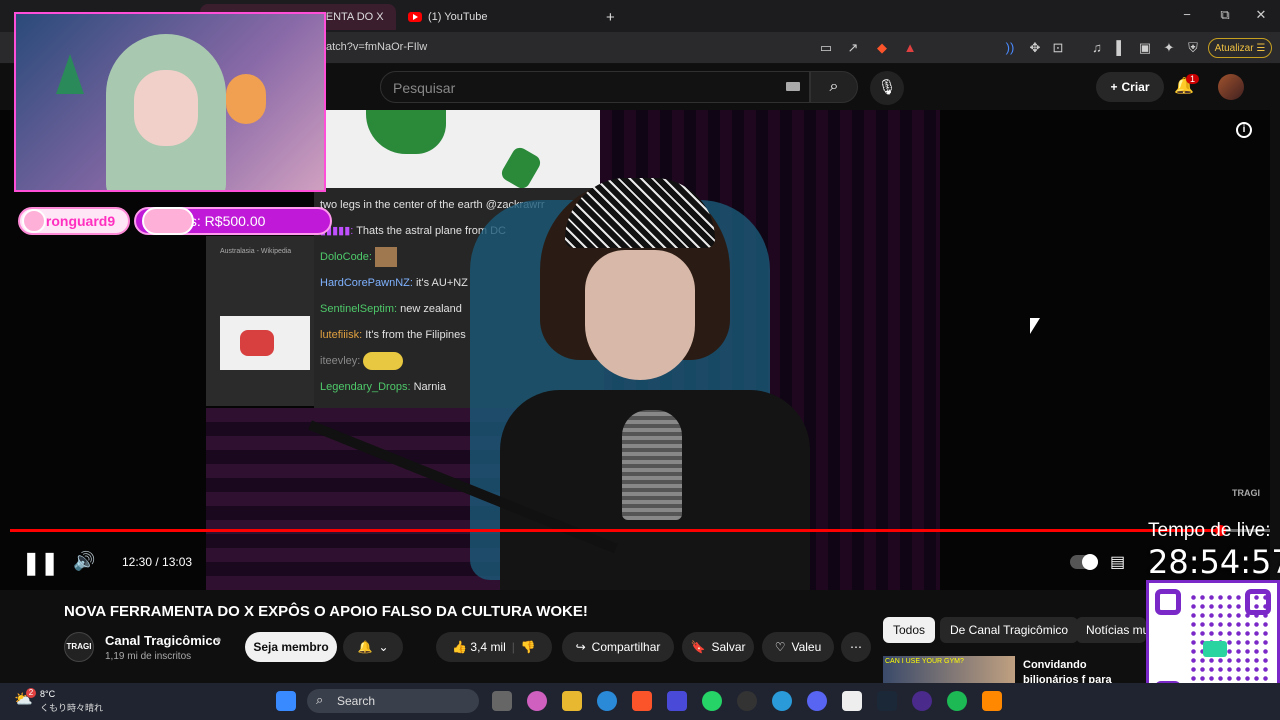 The image size is (1280, 720). Describe the element at coordinates (1114, 87) in the screenshot. I see `plus-icon: +` at that location.